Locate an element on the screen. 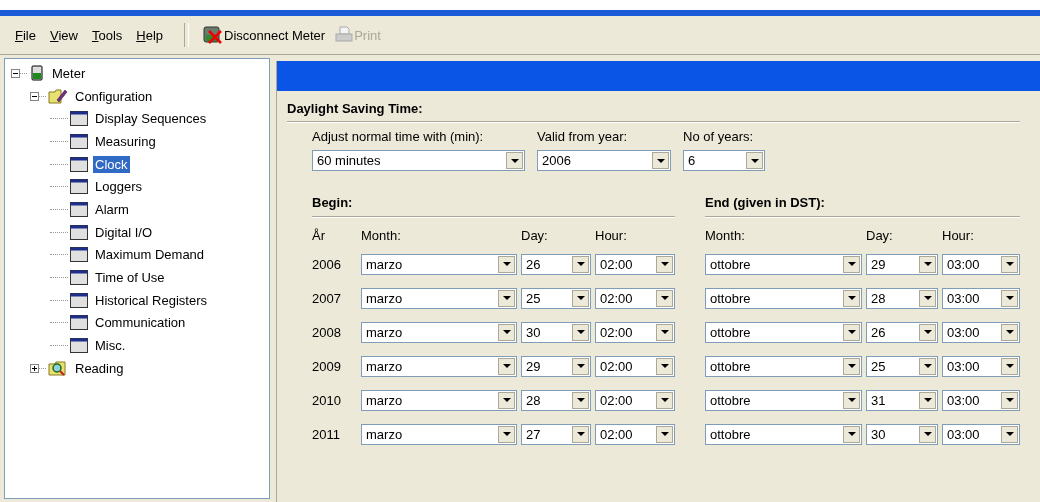 The image size is (1040, 502). field-label: No of years: is located at coordinates (719, 136).